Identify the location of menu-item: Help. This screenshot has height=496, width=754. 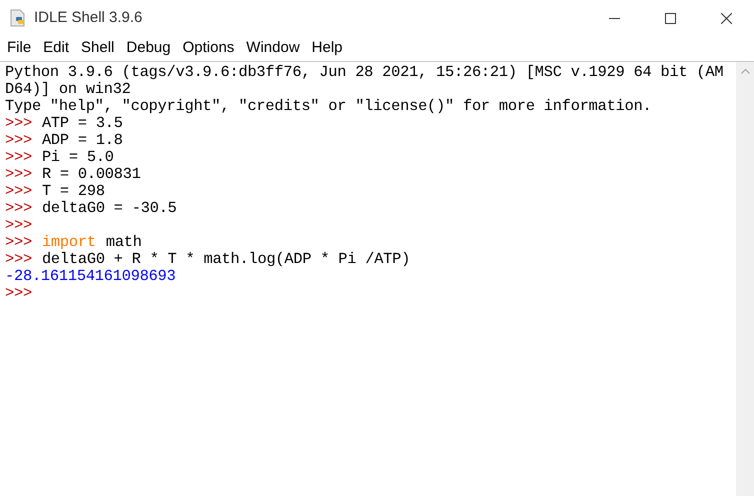
(327, 48).